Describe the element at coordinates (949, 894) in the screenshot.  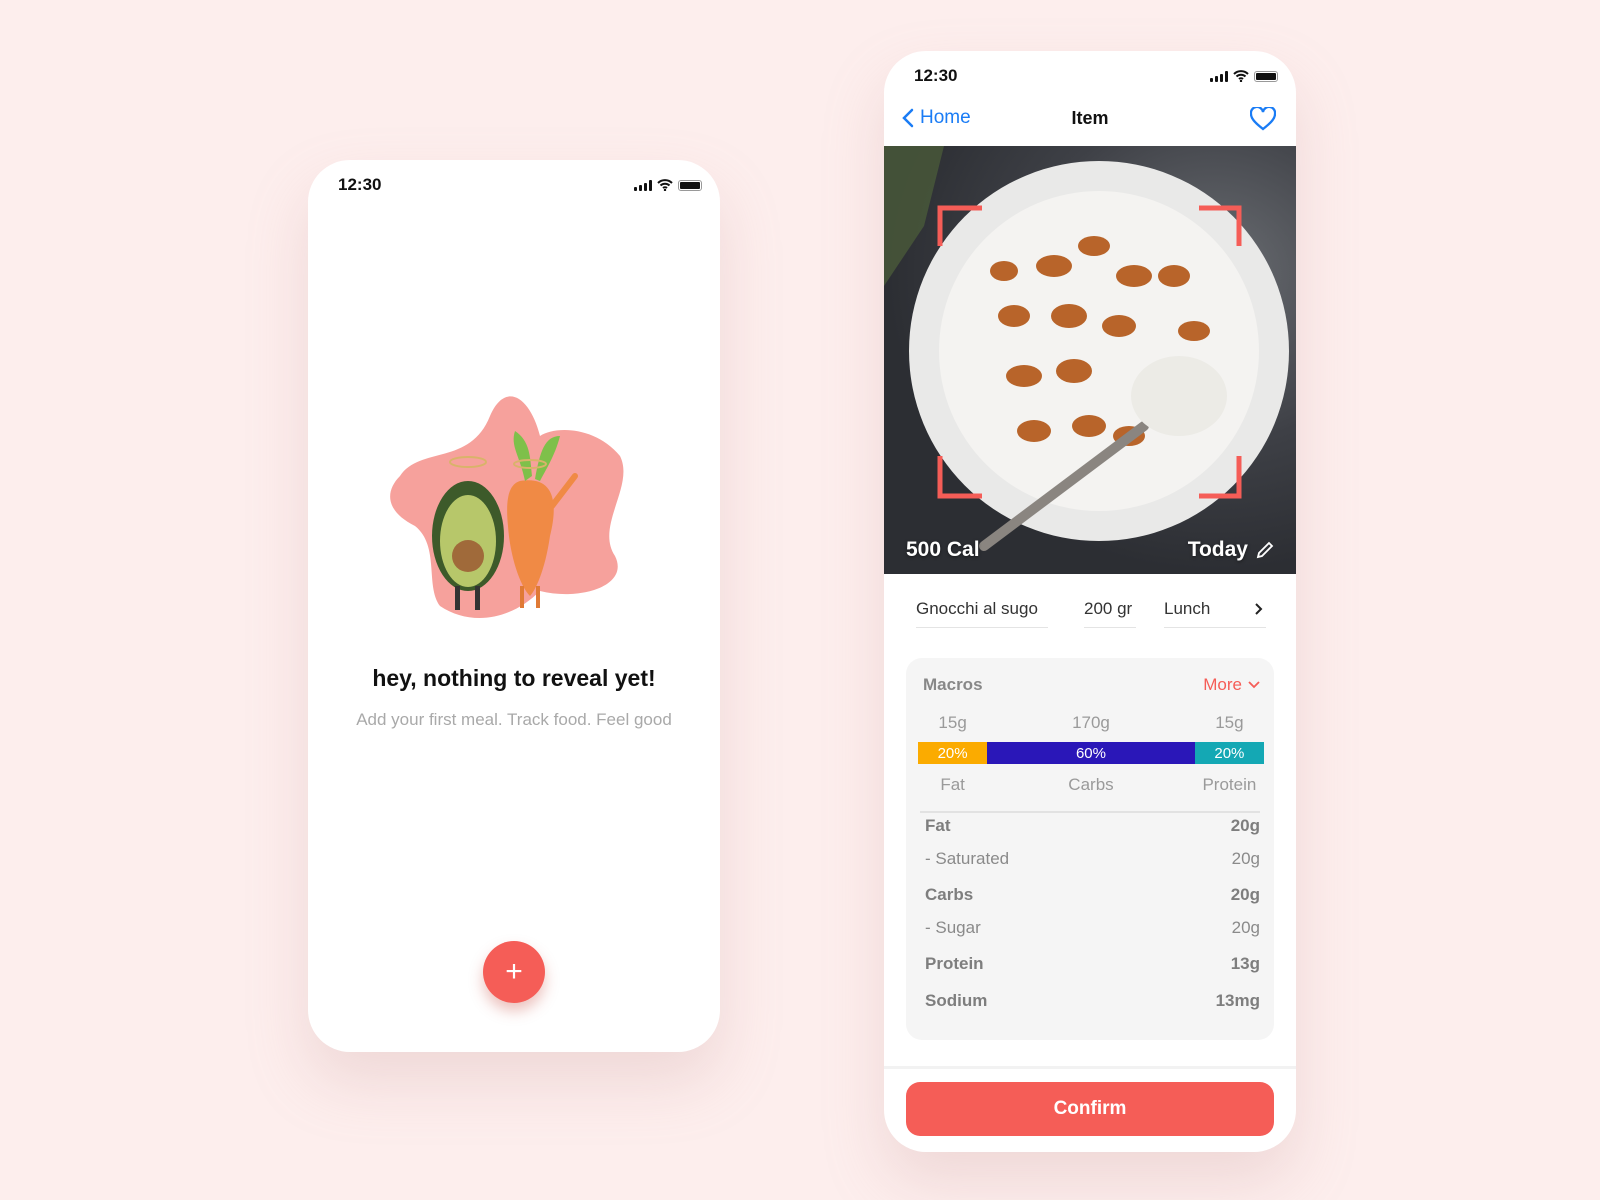
I see `nutrient-label: Carbs` at that location.